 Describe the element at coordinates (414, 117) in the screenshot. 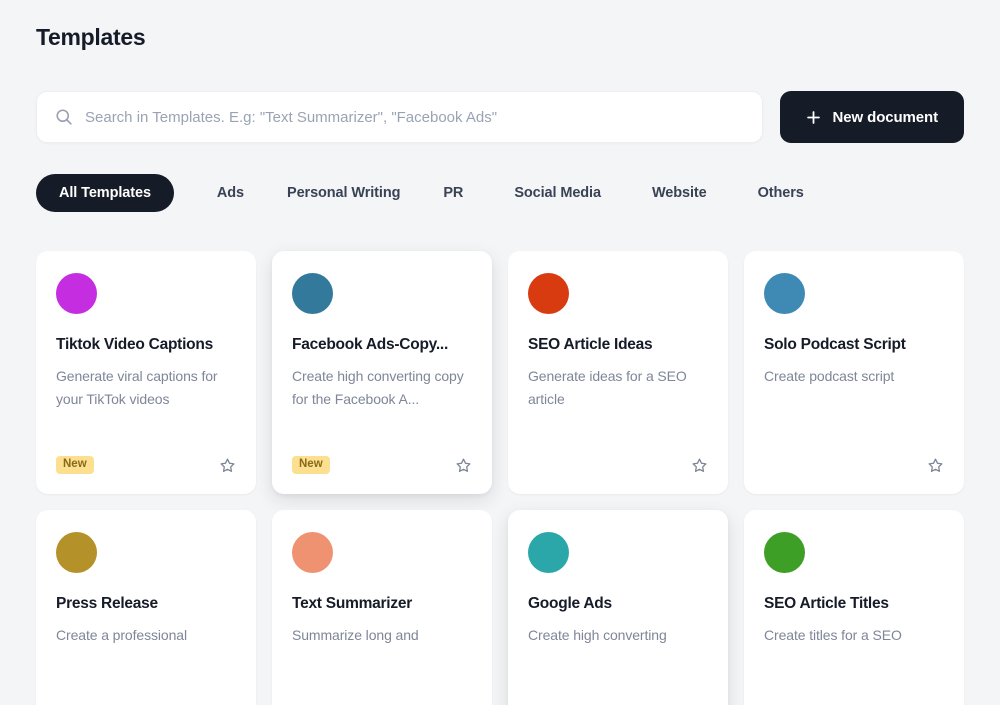

I see `search-input` at that location.